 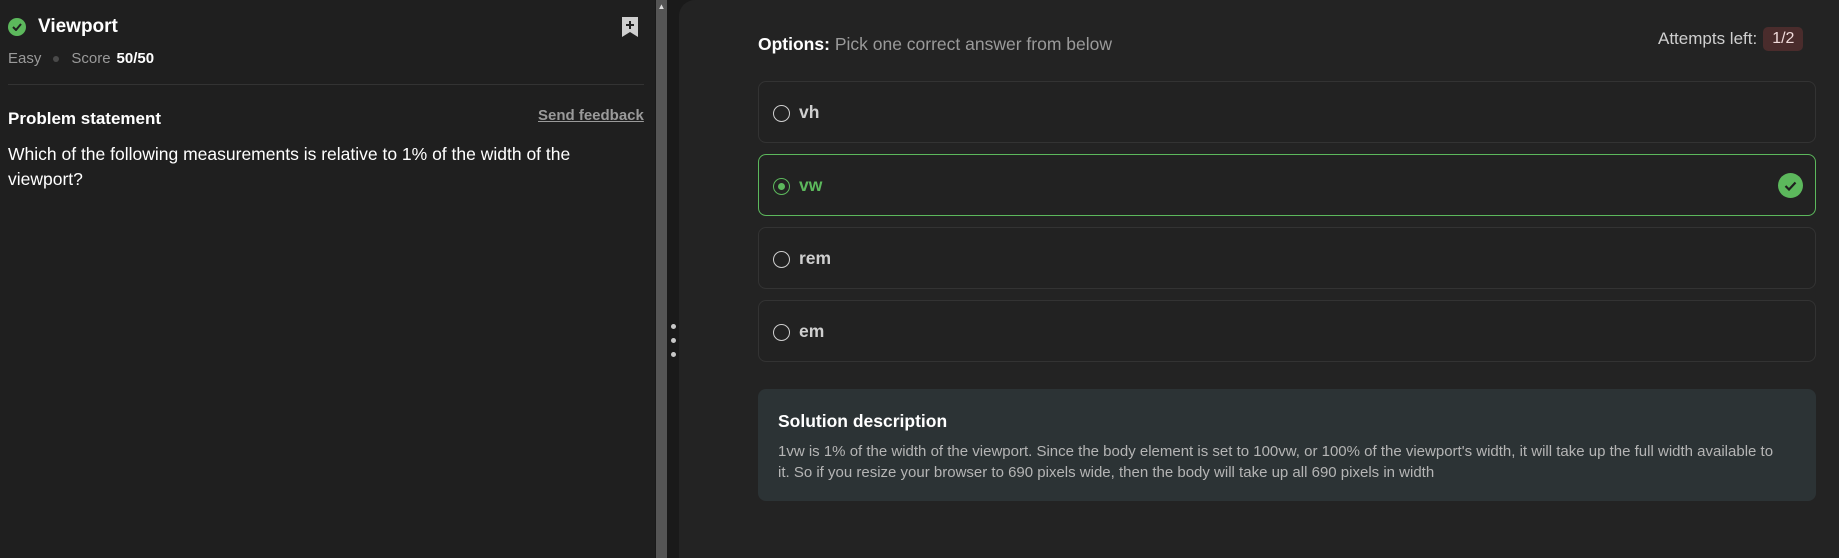 I want to click on options-hint: Pick one correct answer from below, so click(x=973, y=44).